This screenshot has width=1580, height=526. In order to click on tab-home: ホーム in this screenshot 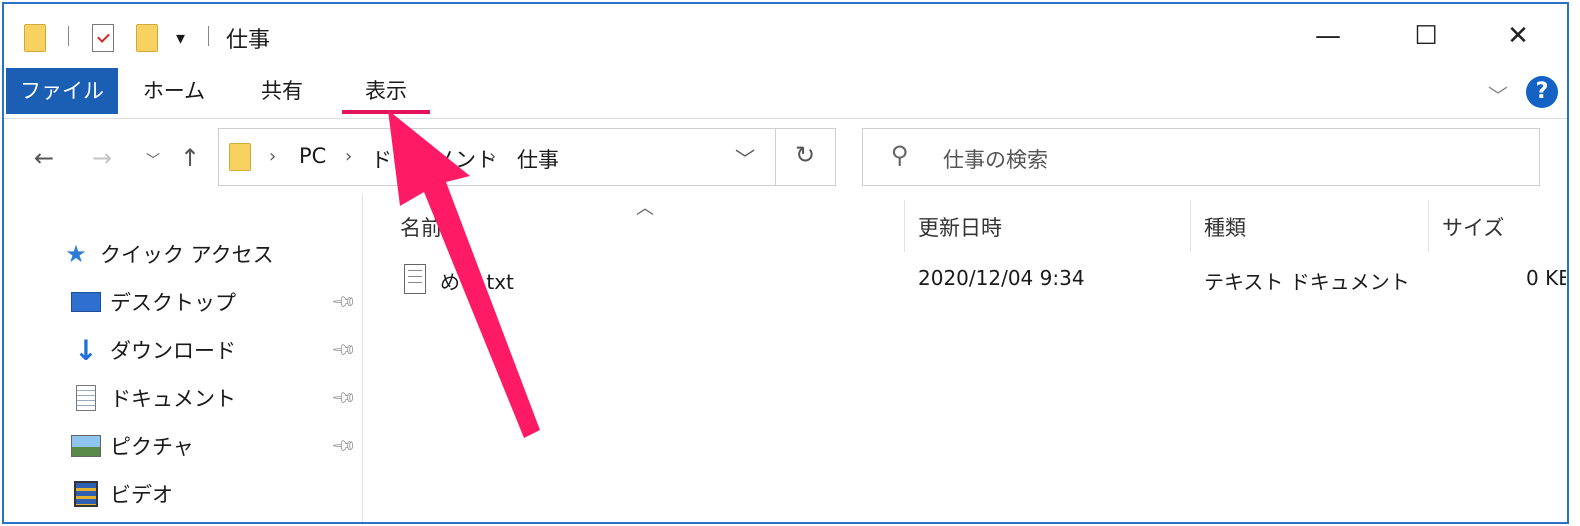, I will do `click(174, 91)`.